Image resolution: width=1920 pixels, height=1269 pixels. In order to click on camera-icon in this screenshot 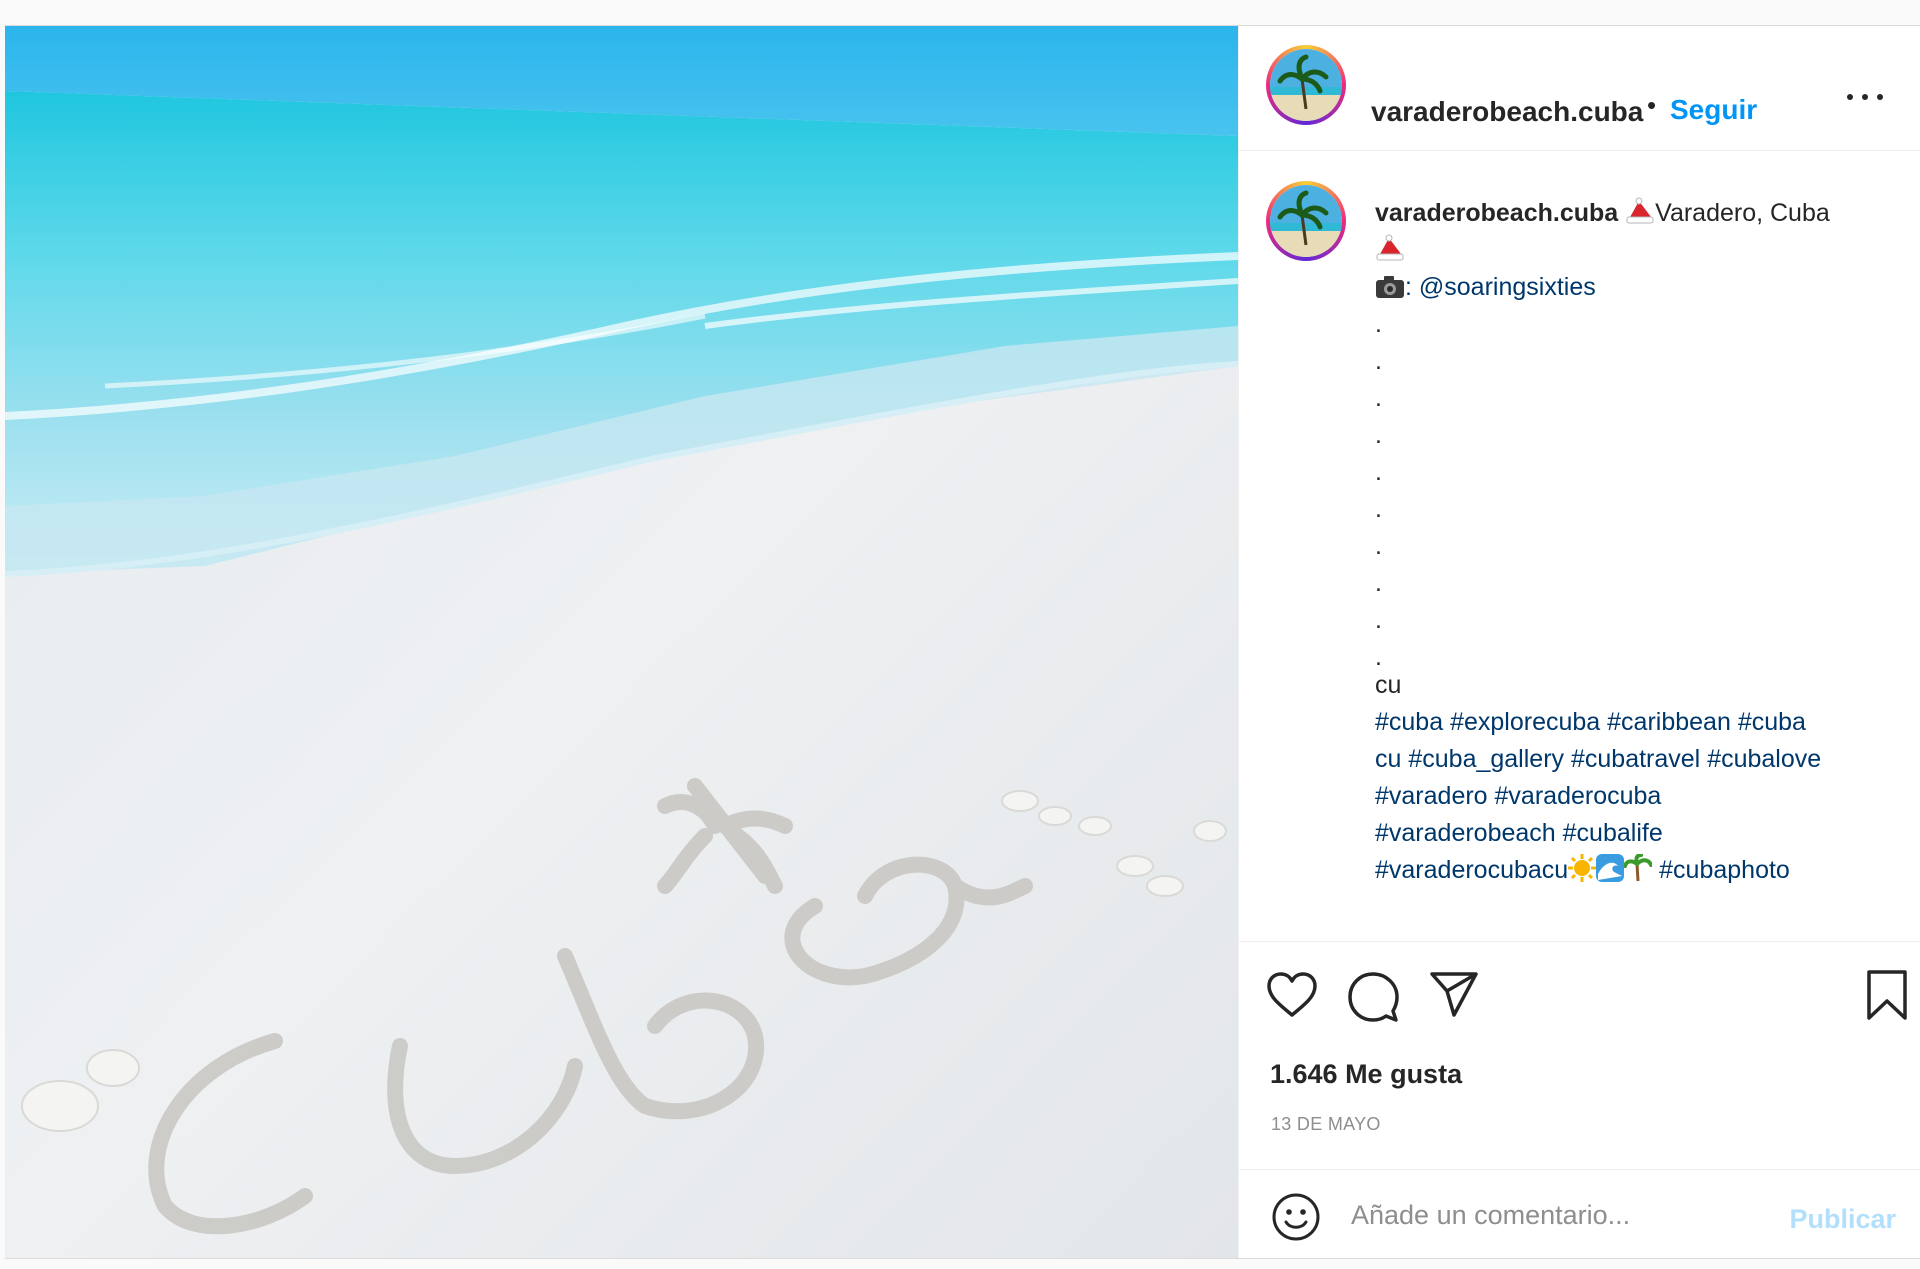, I will do `click(1390, 287)`.